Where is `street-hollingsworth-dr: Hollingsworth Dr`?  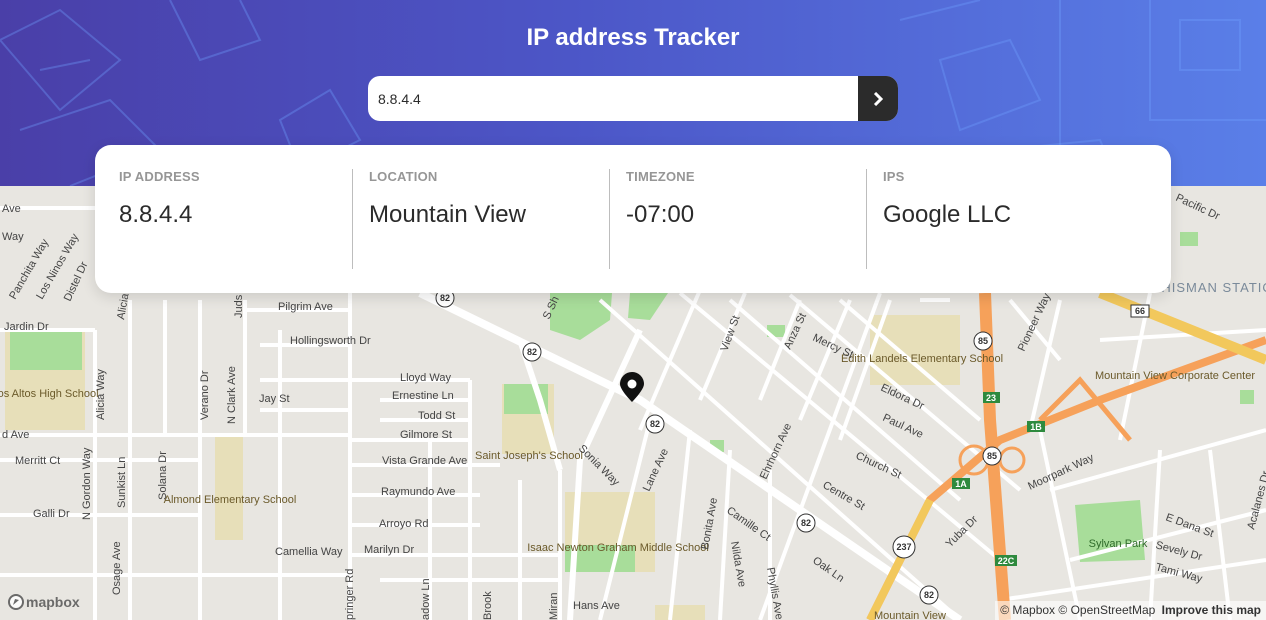
street-hollingsworth-dr: Hollingsworth Dr is located at coordinates (330, 341).